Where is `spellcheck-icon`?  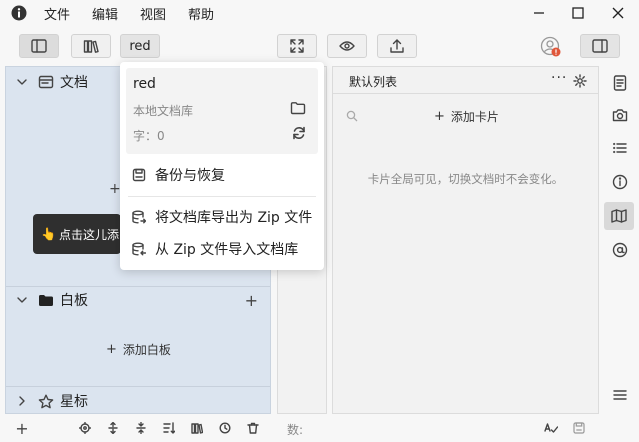
spellcheck-icon is located at coordinates (551, 428).